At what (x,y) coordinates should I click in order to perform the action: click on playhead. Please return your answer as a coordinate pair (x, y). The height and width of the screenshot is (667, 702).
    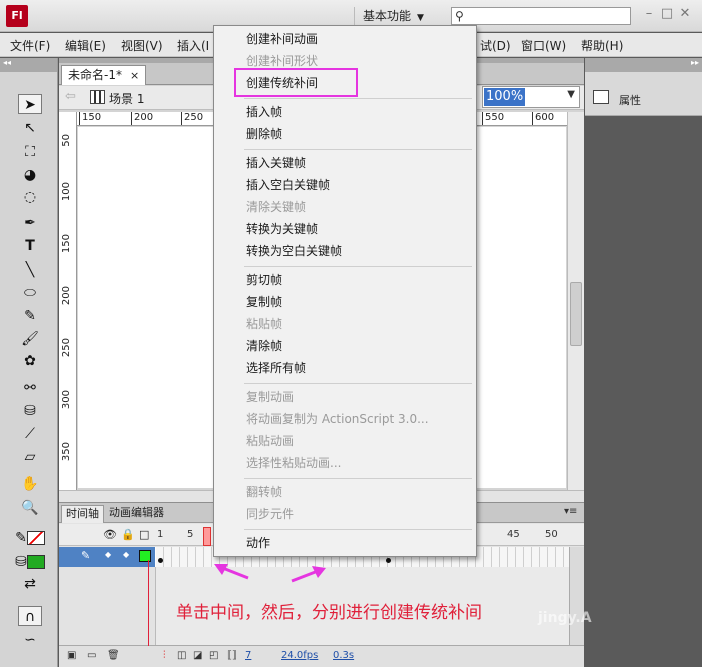
    Looking at the image, I should click on (207, 536).